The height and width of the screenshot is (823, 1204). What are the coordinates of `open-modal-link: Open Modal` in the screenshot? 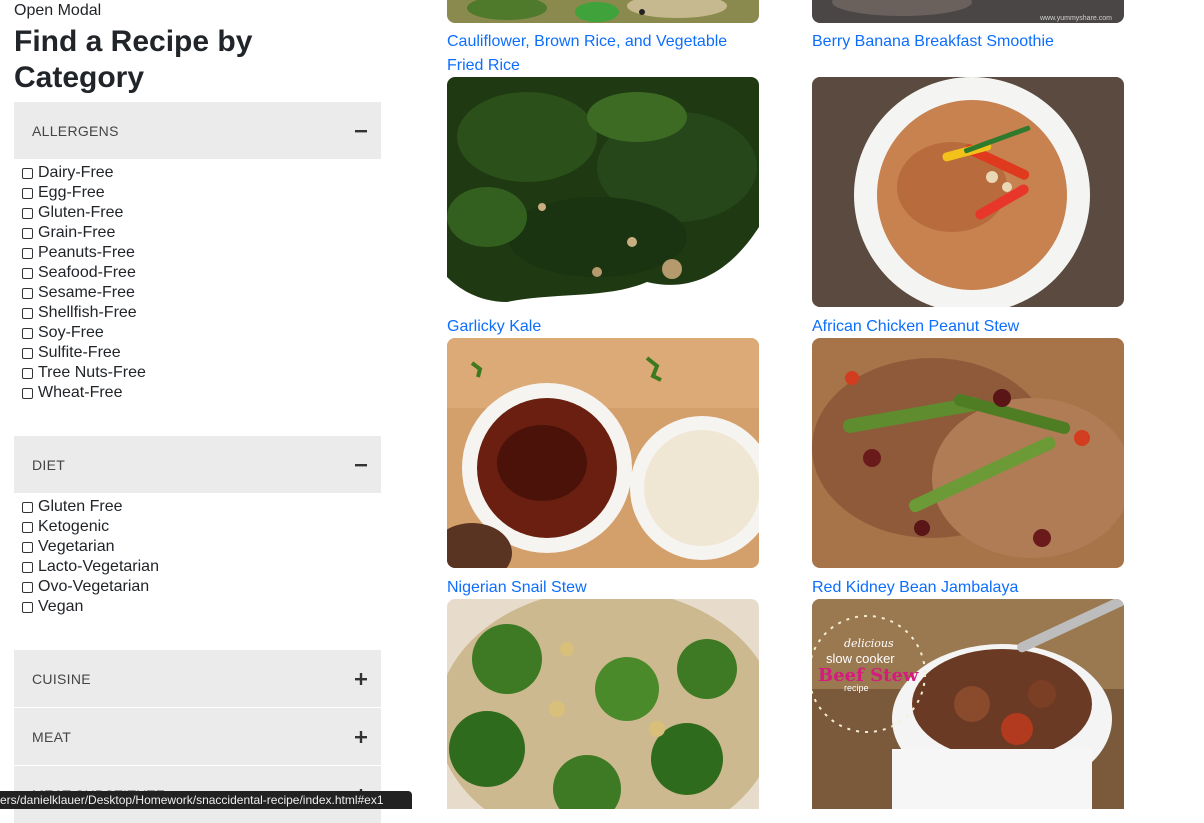 It's located at (57, 11).